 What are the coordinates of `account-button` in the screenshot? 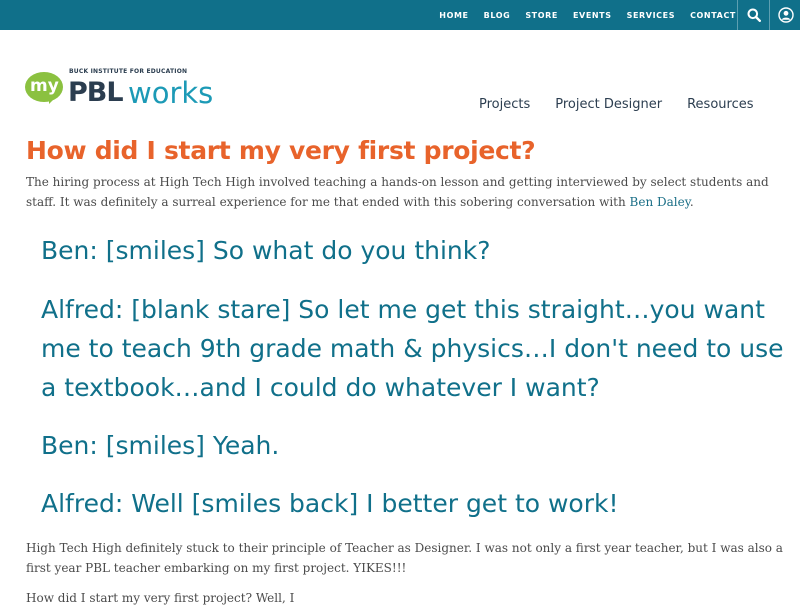 It's located at (784, 15).